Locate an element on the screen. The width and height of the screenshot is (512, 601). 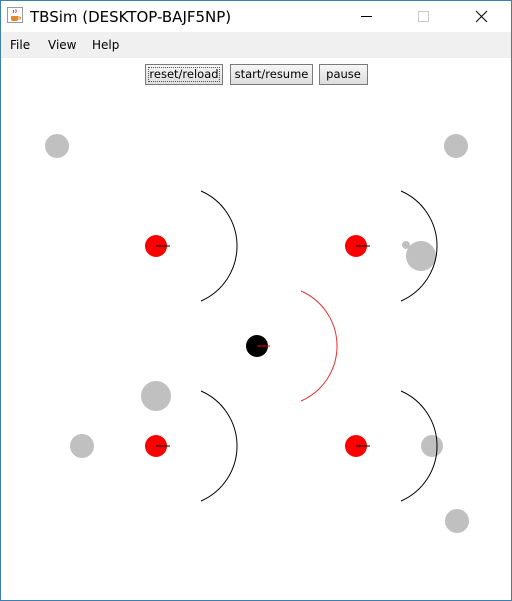
pause-label: pause is located at coordinates (343, 74).